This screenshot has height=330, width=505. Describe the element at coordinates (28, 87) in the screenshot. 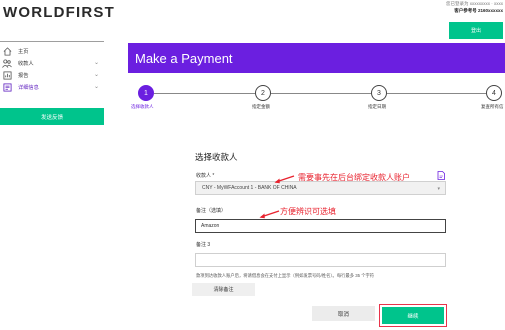

I see `sidebar-item-label: 详细信息` at that location.